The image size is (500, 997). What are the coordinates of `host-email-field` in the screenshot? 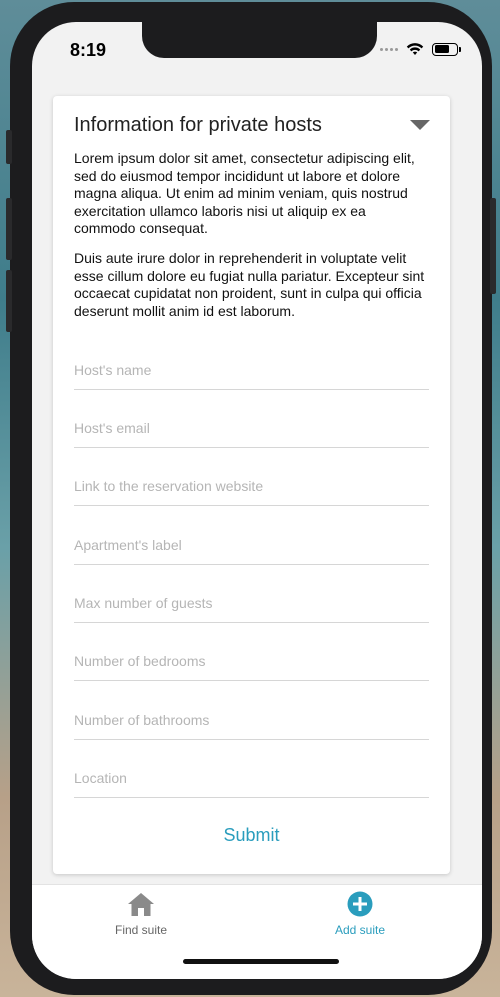 It's located at (251, 428).